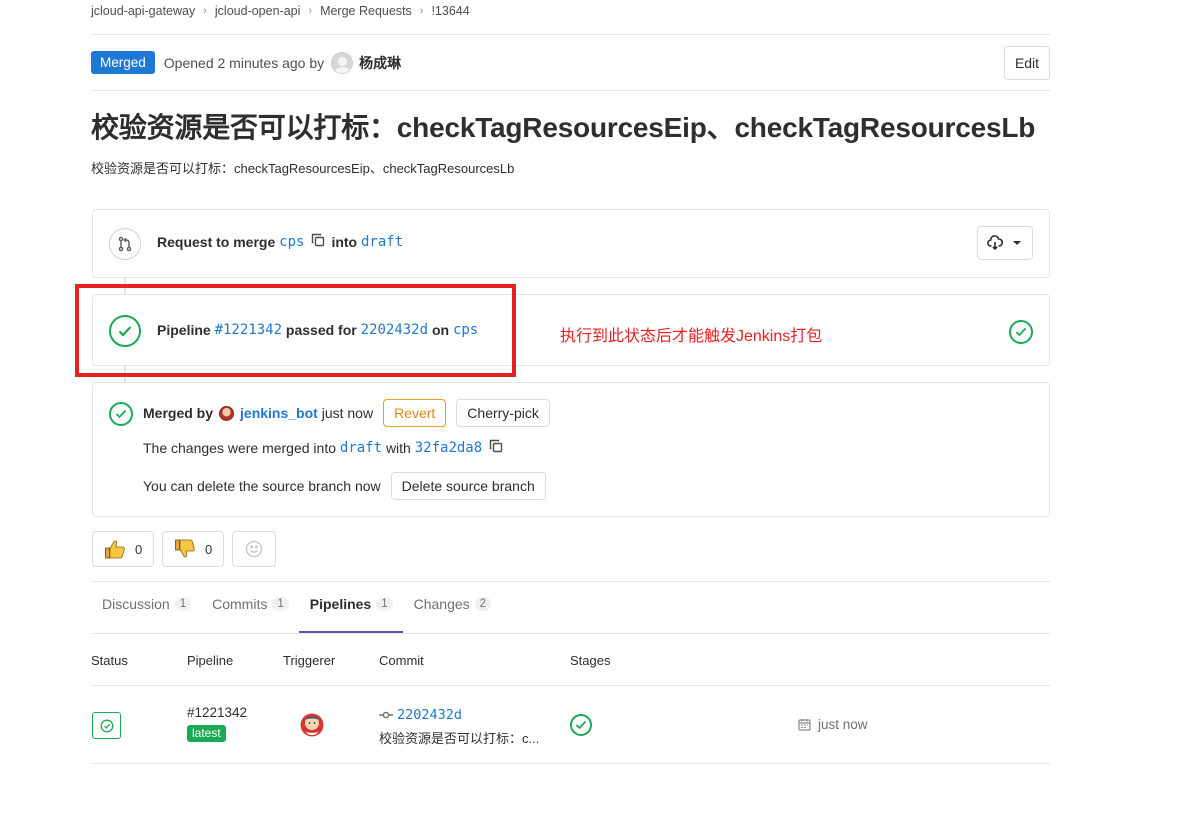 The height and width of the screenshot is (818, 1186). Describe the element at coordinates (448, 448) in the screenshot. I see `merge-commit-link: 32fa2da8` at that location.